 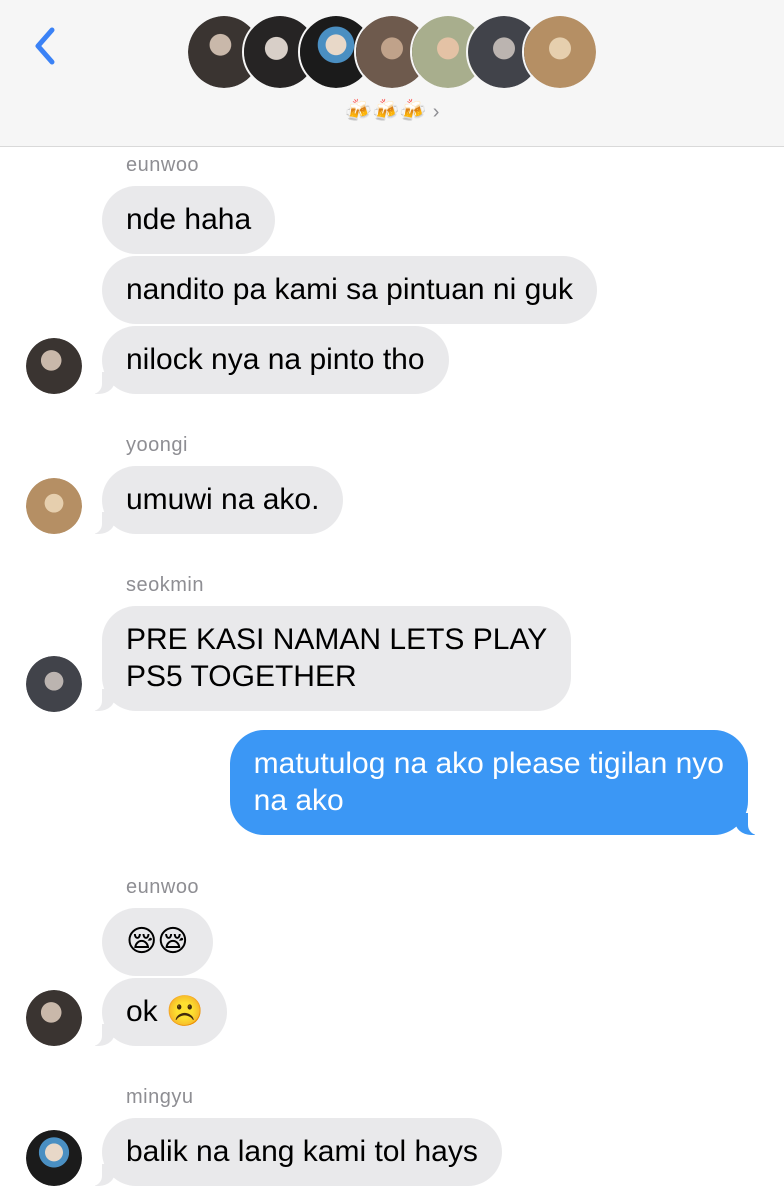 What do you see at coordinates (436, 112) in the screenshot?
I see `chevron-right-icon: ›` at bounding box center [436, 112].